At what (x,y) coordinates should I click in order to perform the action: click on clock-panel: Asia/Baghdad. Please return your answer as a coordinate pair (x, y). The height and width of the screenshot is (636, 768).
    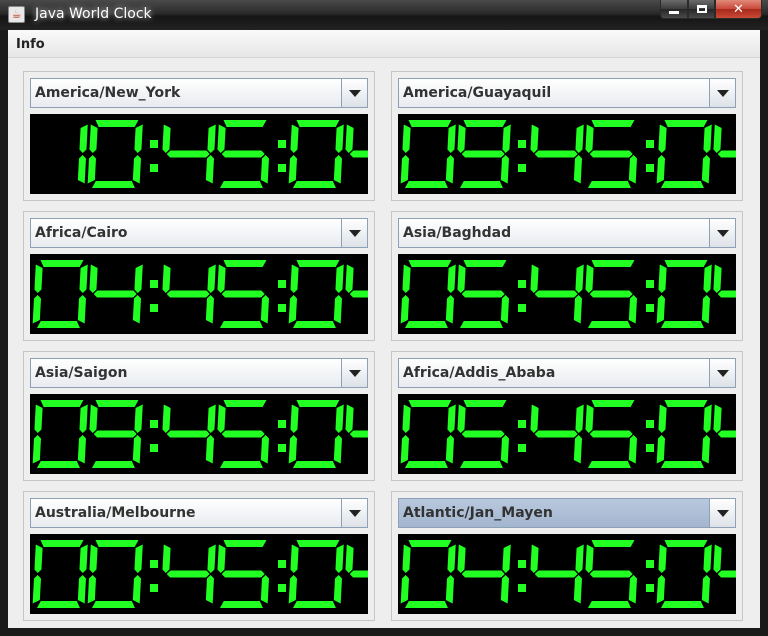
    Looking at the image, I should click on (567, 276).